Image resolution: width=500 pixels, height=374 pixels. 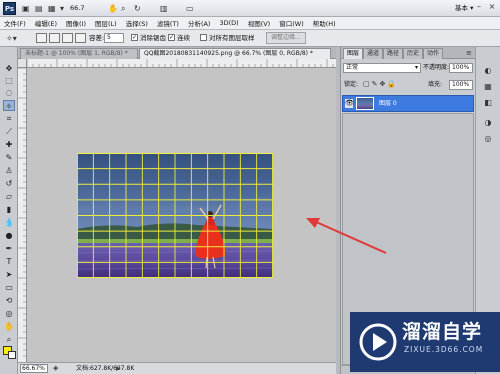 What do you see at coordinates (77, 8) in the screenshot?
I see `zoom-level: 66.7` at bounding box center [77, 8].